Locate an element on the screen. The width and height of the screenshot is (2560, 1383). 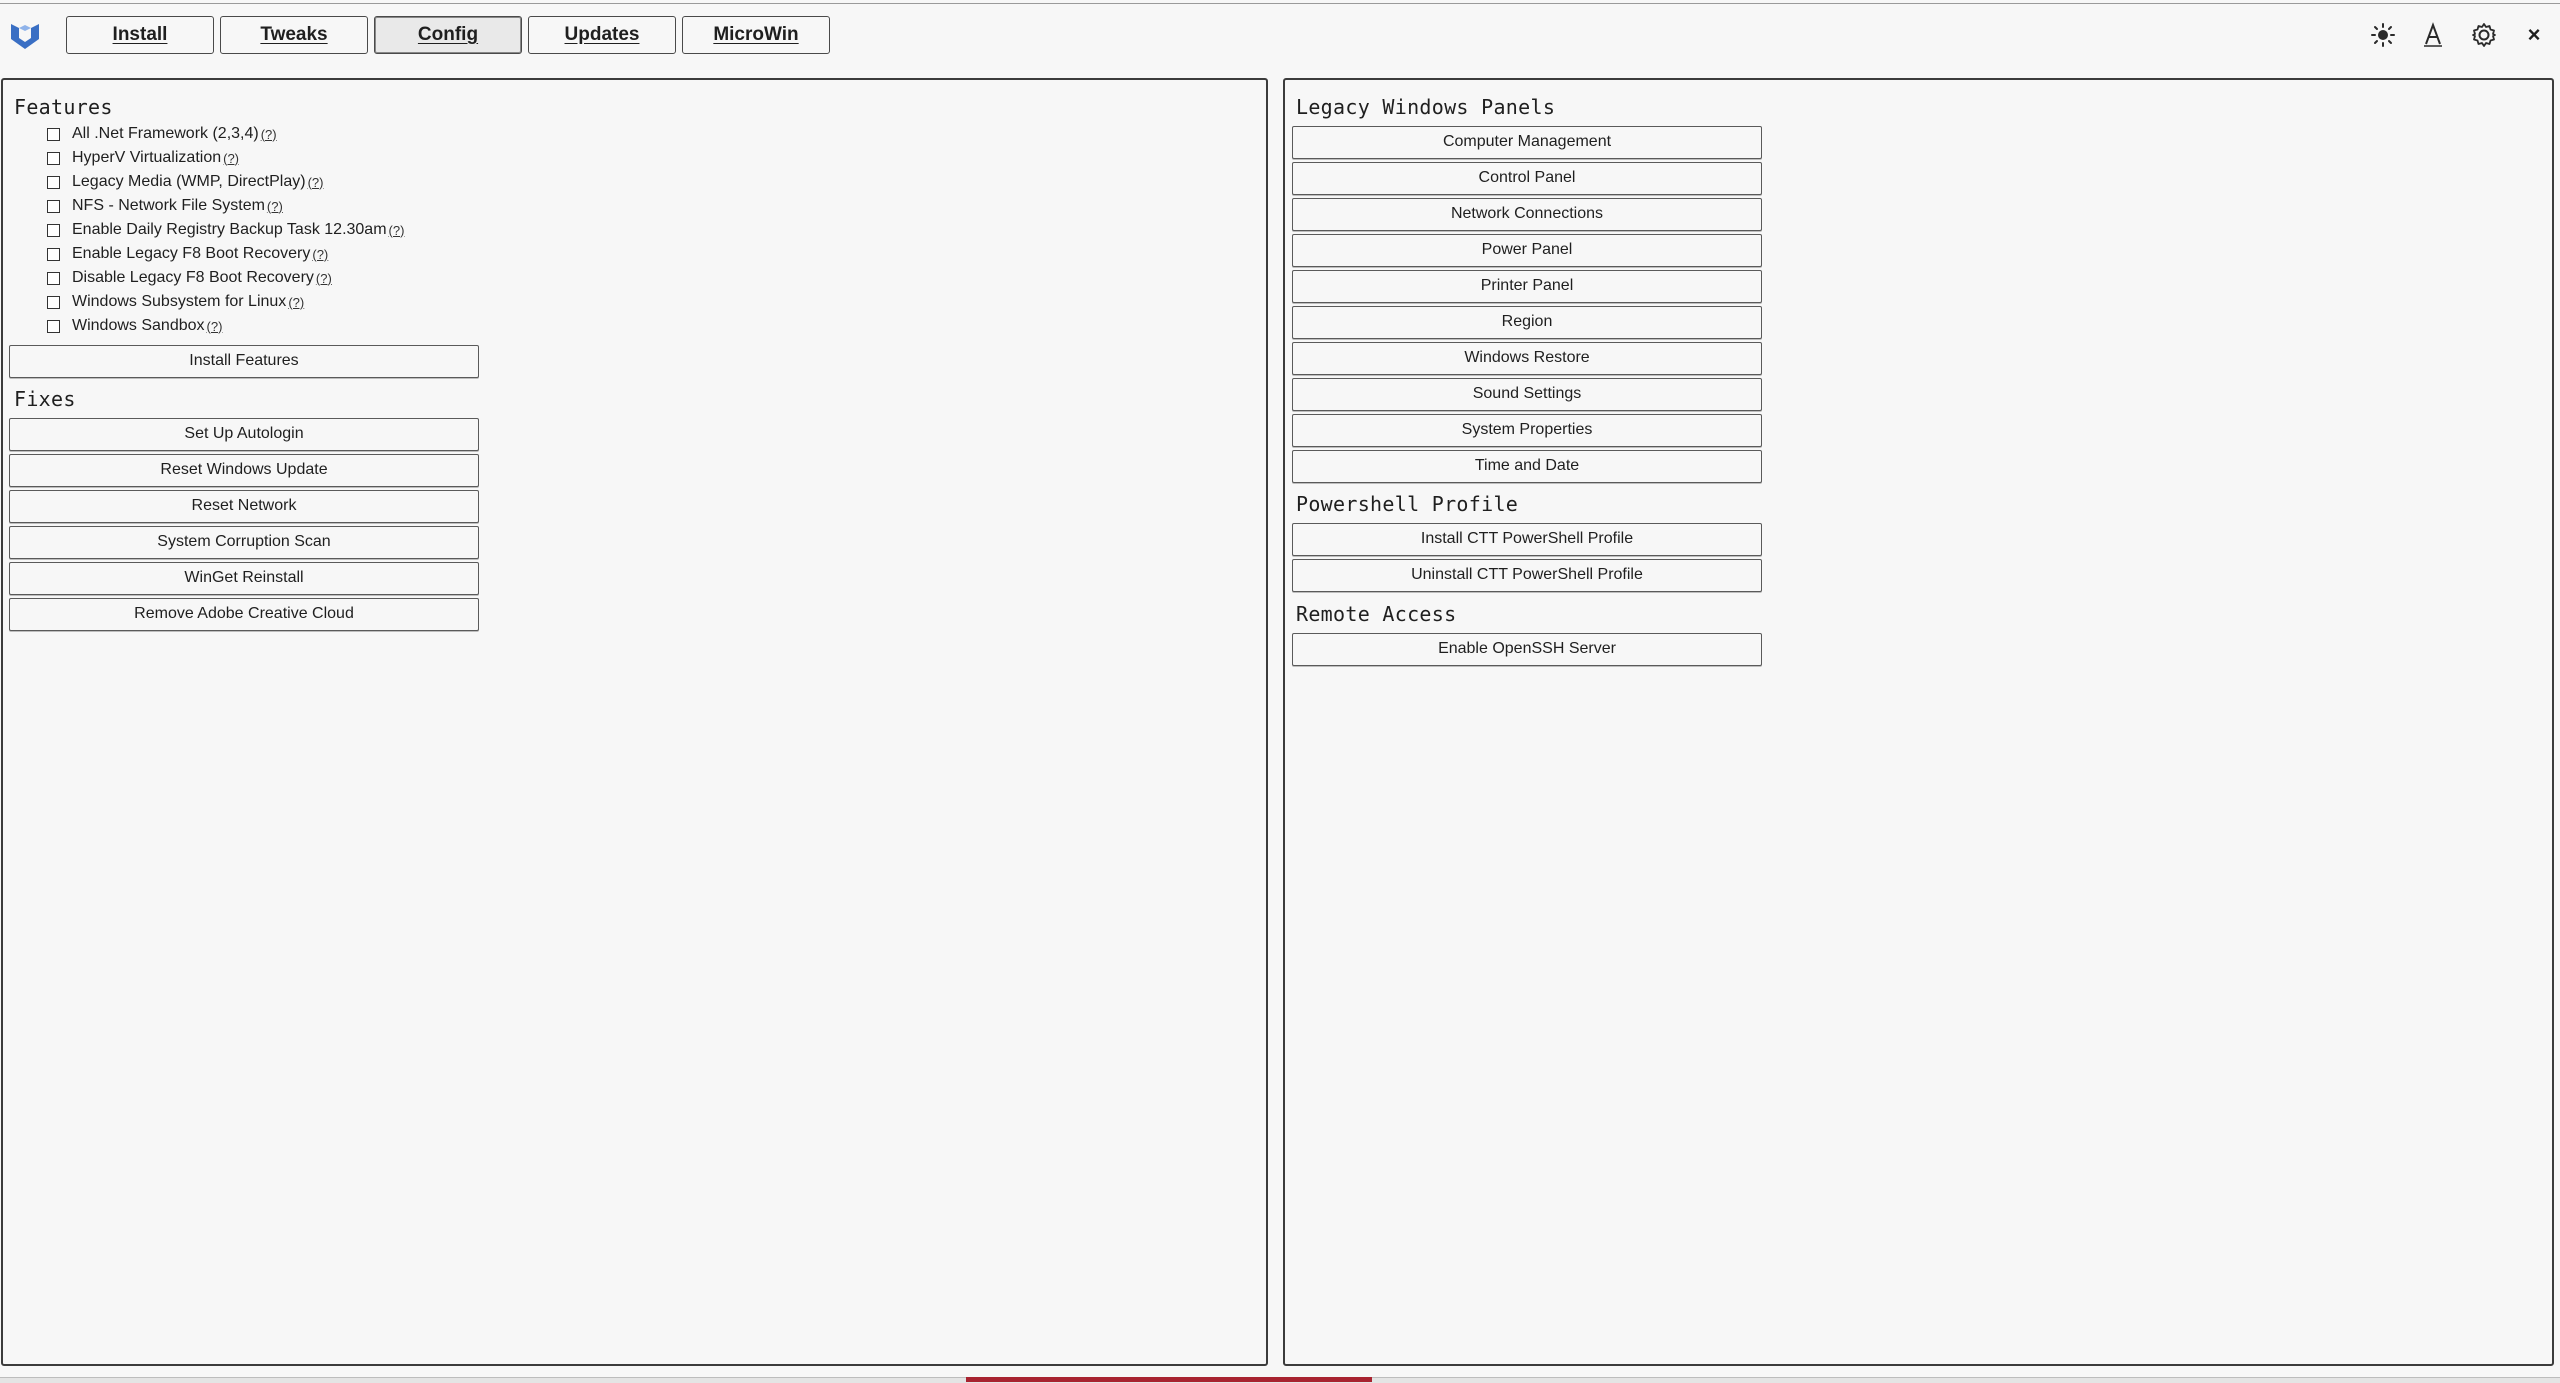
tab-install: Install is located at coordinates (140, 35).